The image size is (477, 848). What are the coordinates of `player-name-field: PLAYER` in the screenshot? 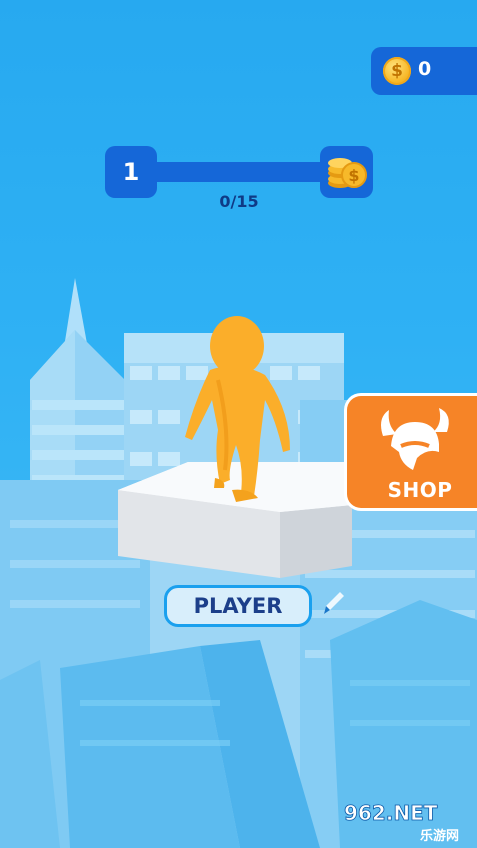 It's located at (238, 606).